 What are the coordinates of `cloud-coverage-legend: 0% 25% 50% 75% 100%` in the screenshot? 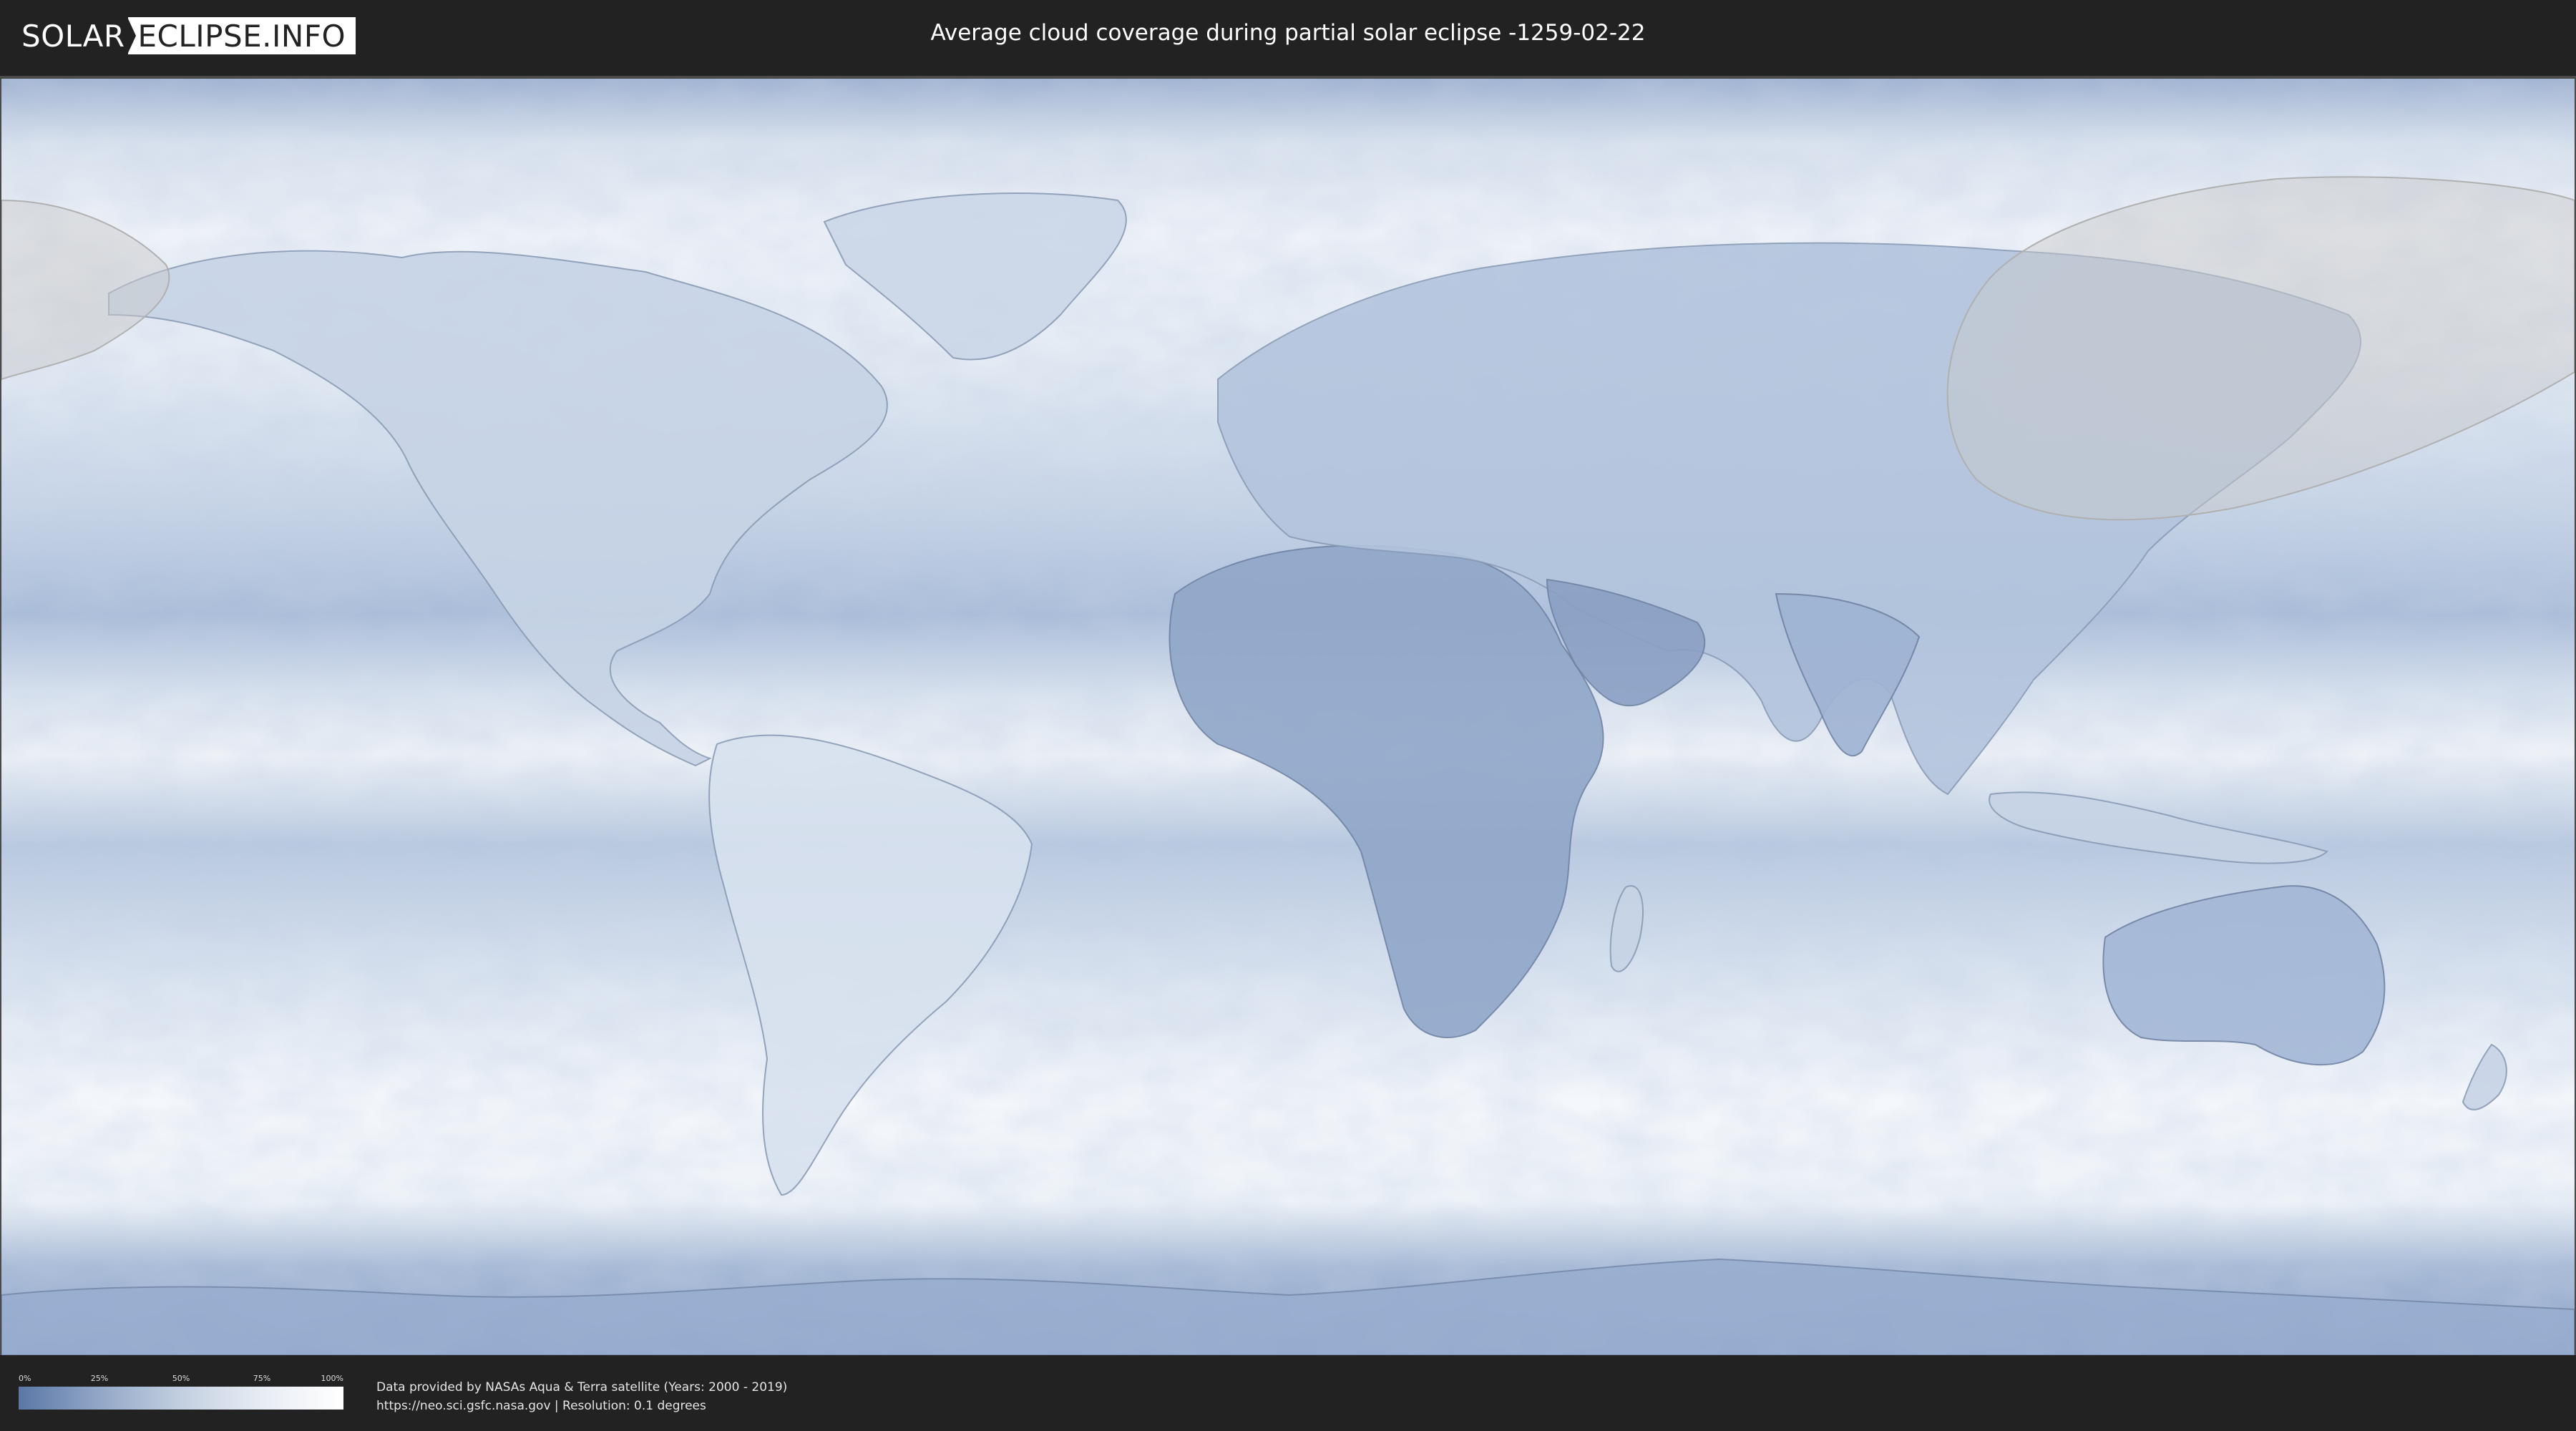 It's located at (181, 1394).